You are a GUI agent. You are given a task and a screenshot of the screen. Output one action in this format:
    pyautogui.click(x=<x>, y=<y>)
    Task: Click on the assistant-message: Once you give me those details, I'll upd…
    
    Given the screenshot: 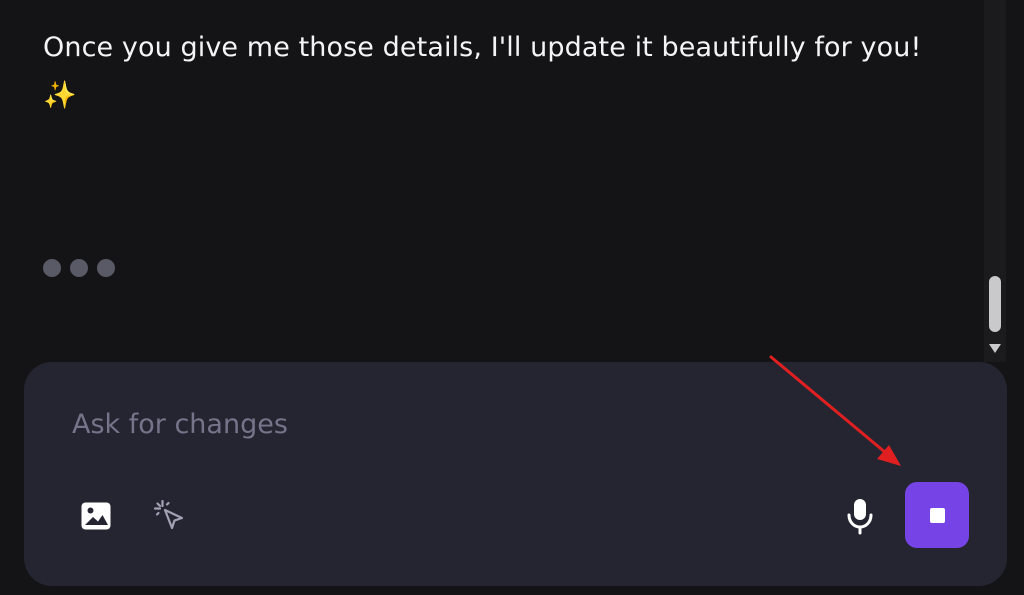 What is the action you would take?
    pyautogui.click(x=482, y=71)
    